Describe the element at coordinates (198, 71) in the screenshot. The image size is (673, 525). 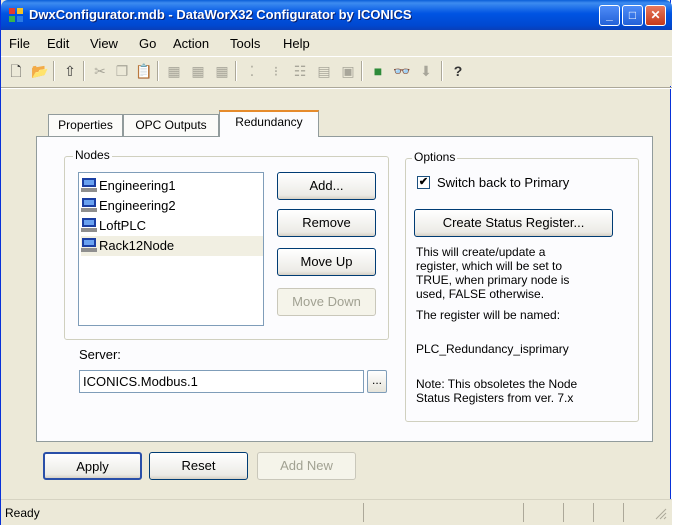
I see `add-group-icon: ▦` at that location.